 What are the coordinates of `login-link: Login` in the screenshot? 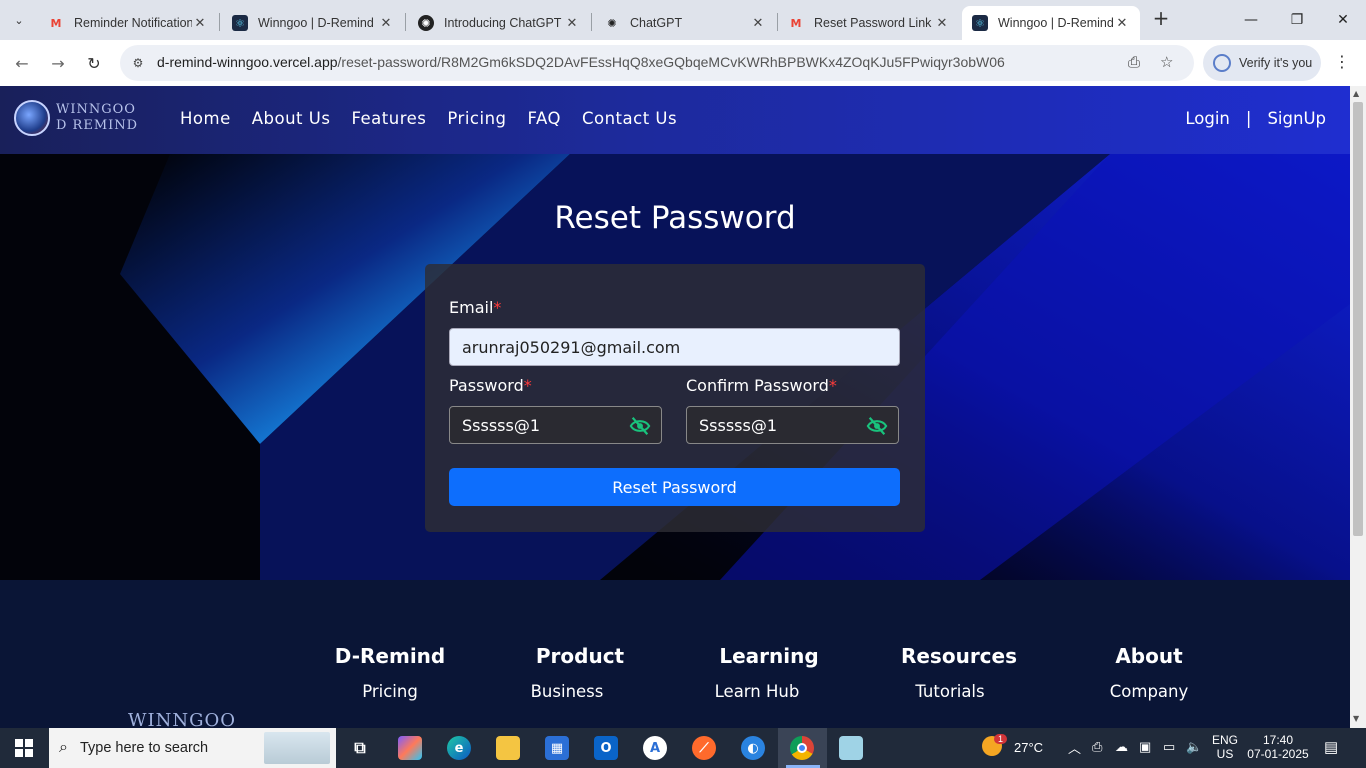 It's located at (1207, 118).